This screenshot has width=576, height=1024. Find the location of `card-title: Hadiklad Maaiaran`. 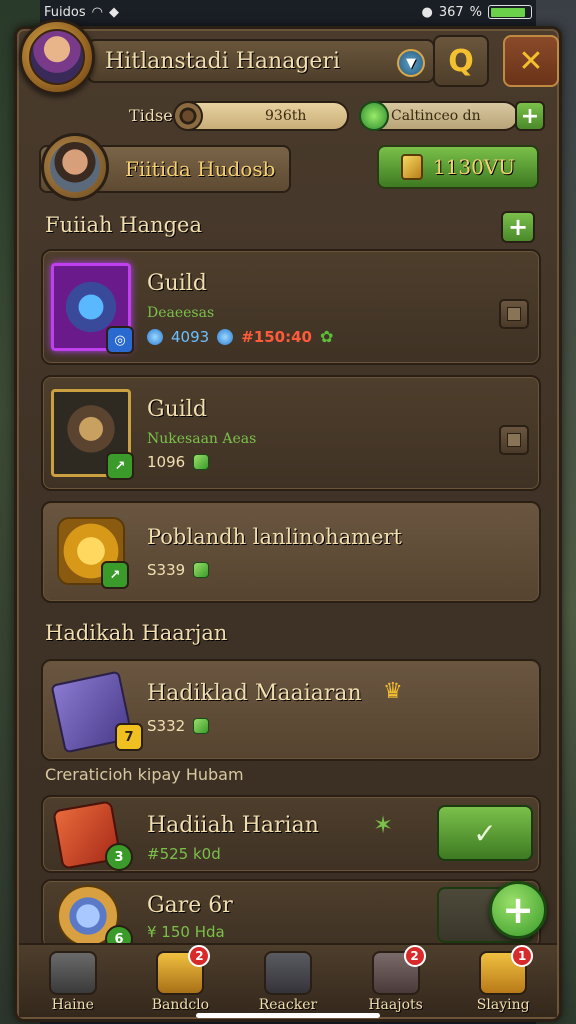

card-title: Hadiklad Maaiaran is located at coordinates (254, 693).